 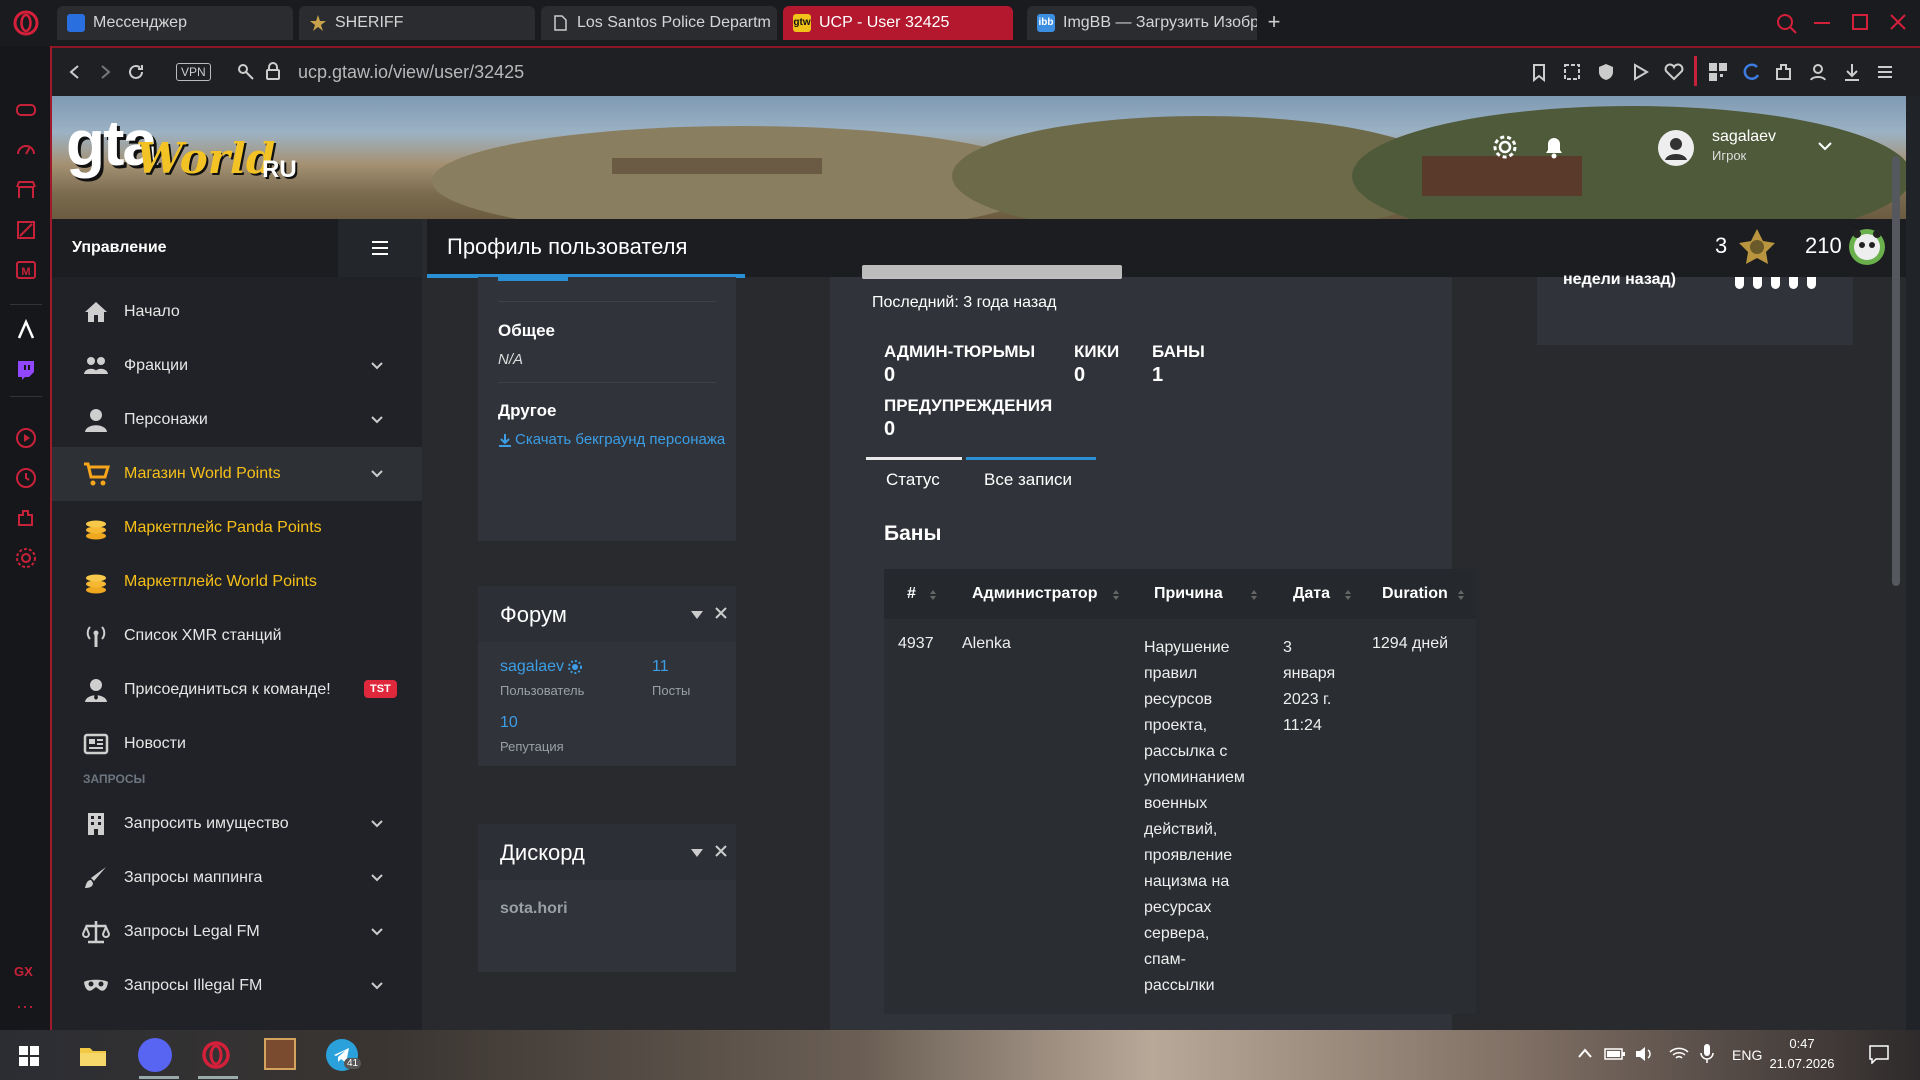 I want to click on opera-logo-icon, so click(x=26, y=23).